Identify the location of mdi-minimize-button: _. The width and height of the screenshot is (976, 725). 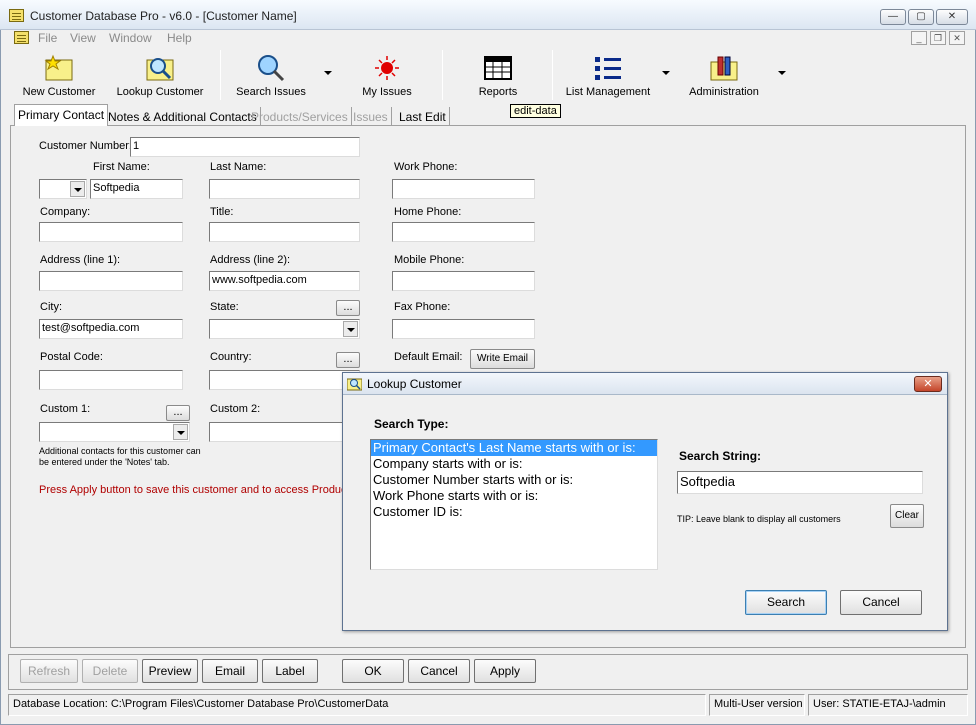
(919, 38).